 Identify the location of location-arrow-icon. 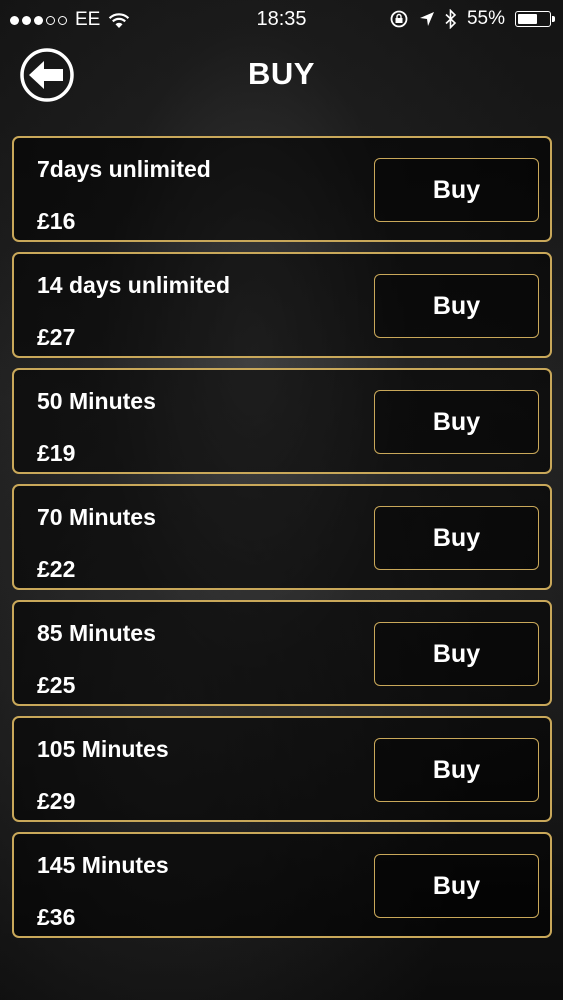
(426, 19).